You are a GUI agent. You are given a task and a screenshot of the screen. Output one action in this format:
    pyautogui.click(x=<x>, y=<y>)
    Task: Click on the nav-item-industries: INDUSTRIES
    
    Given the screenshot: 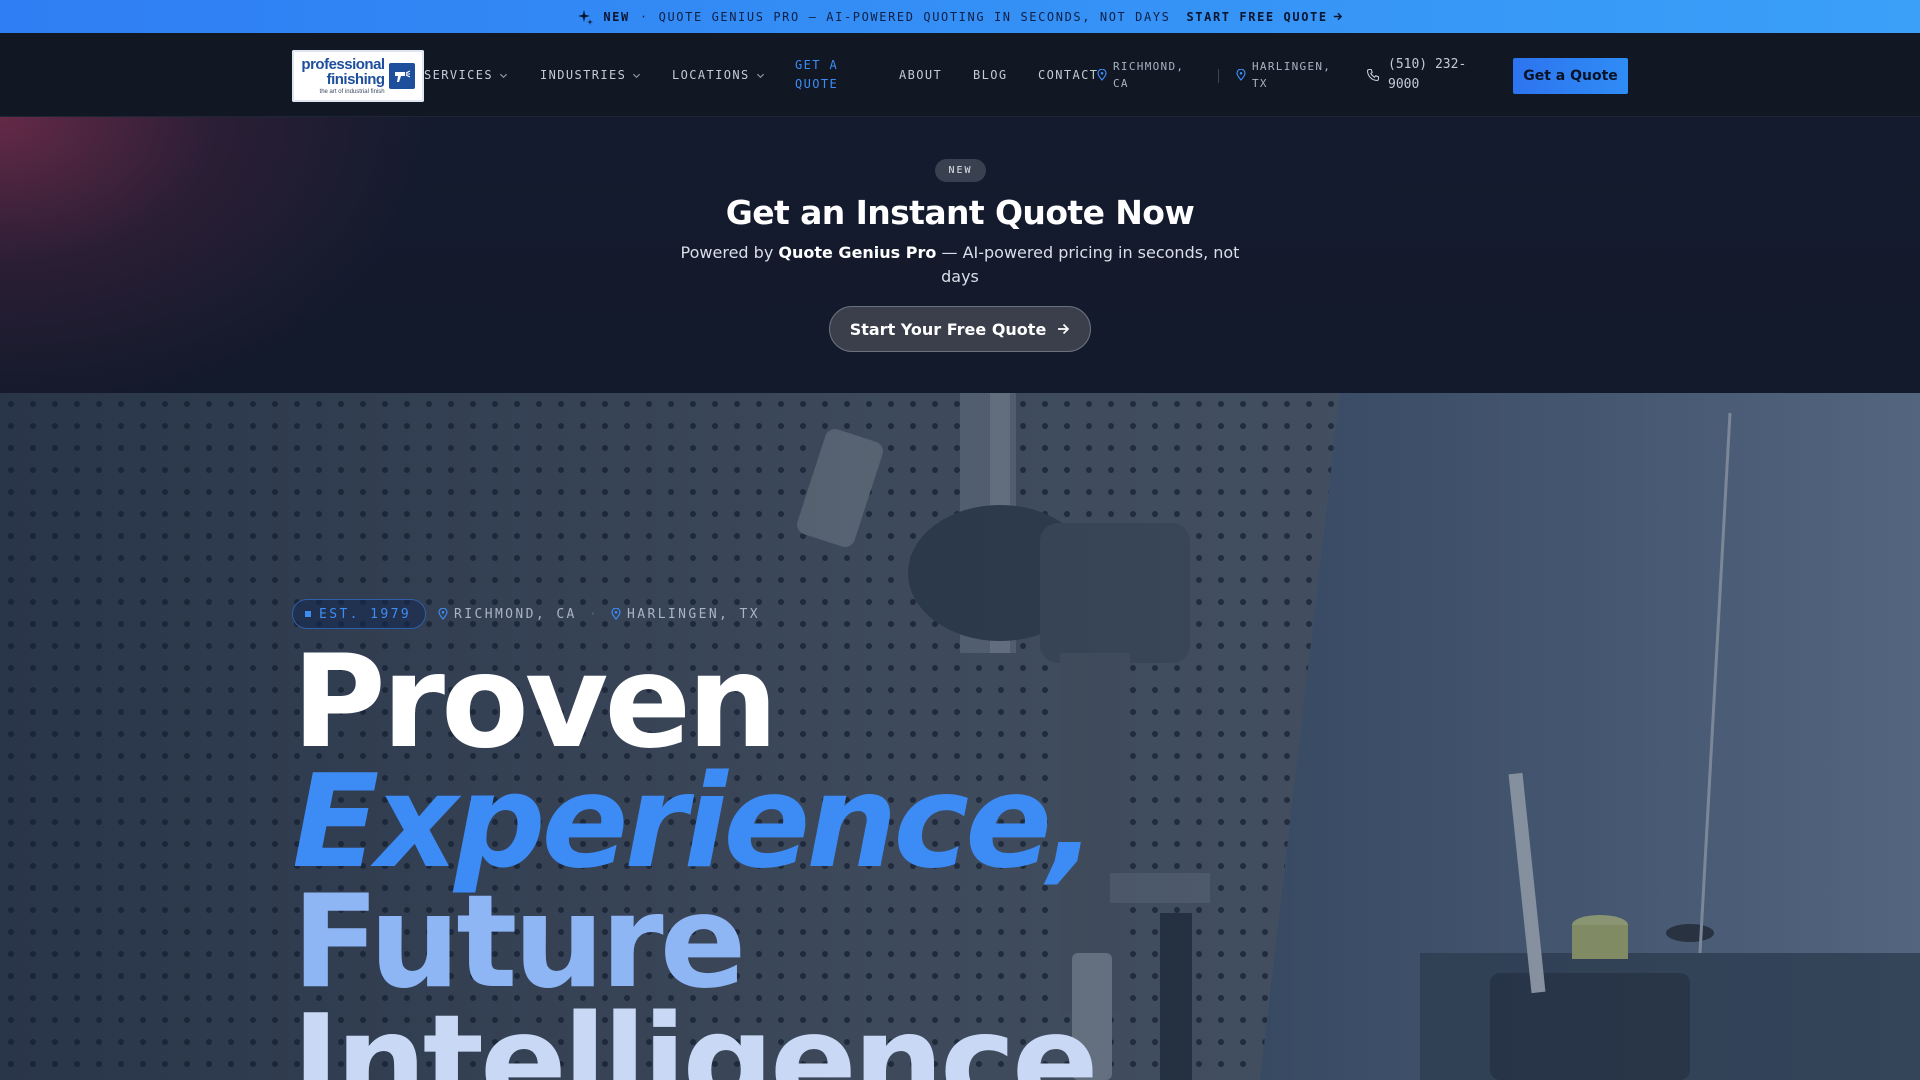 What is the action you would take?
    pyautogui.click(x=606, y=75)
    